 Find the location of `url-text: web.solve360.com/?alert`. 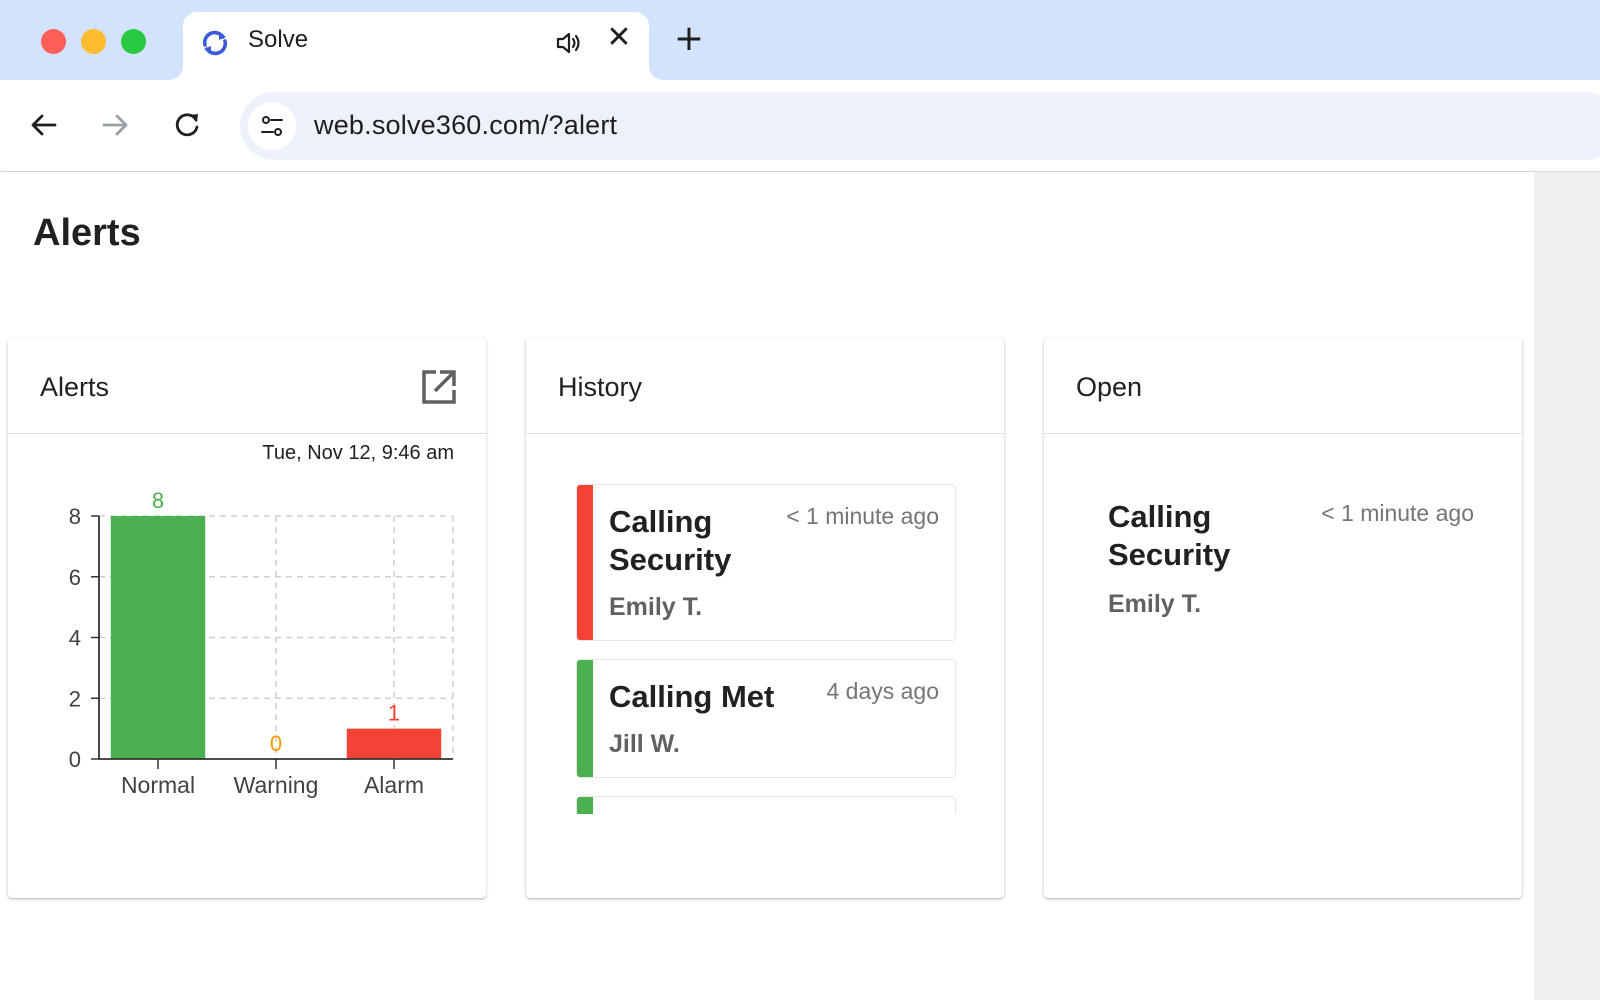

url-text: web.solve360.com/?alert is located at coordinates (465, 125).